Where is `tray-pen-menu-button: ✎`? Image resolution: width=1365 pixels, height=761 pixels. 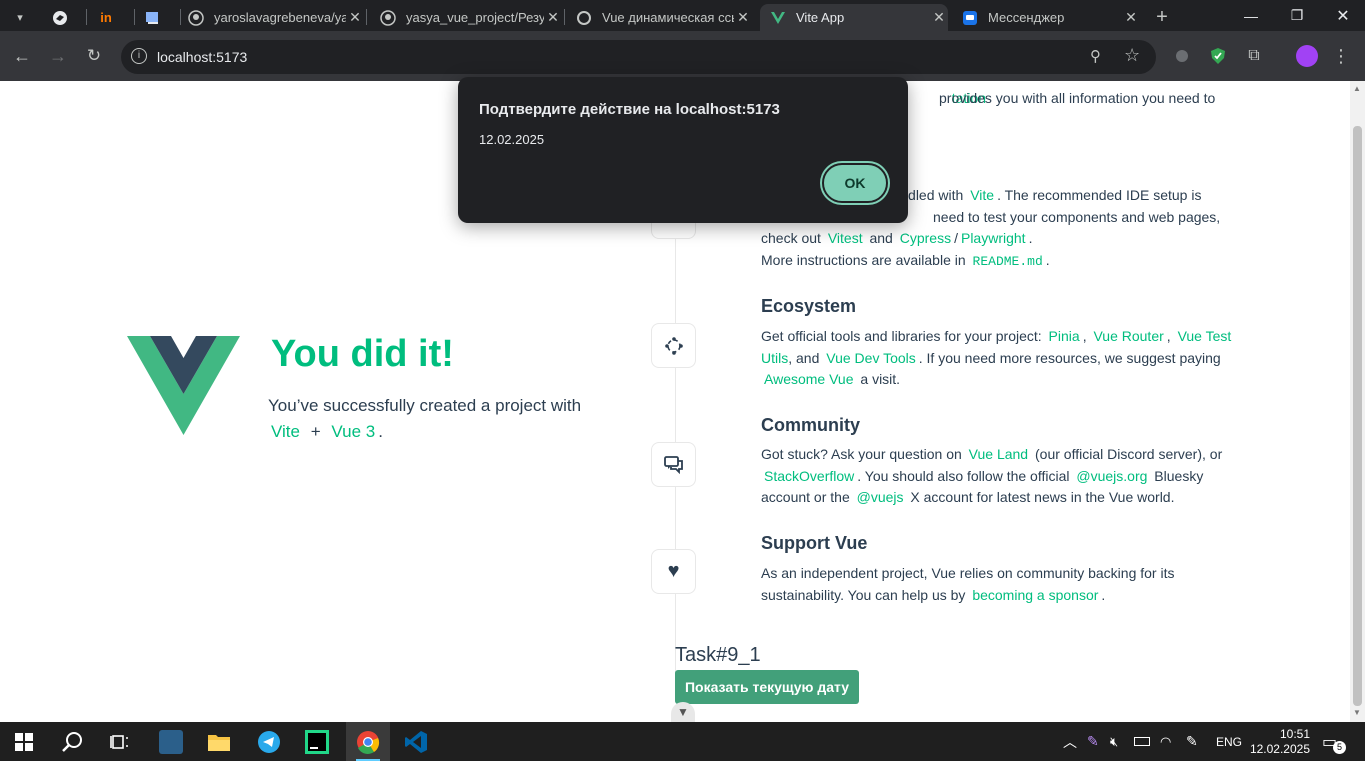
tray-pen-menu-button: ✎ is located at coordinates (1192, 741).